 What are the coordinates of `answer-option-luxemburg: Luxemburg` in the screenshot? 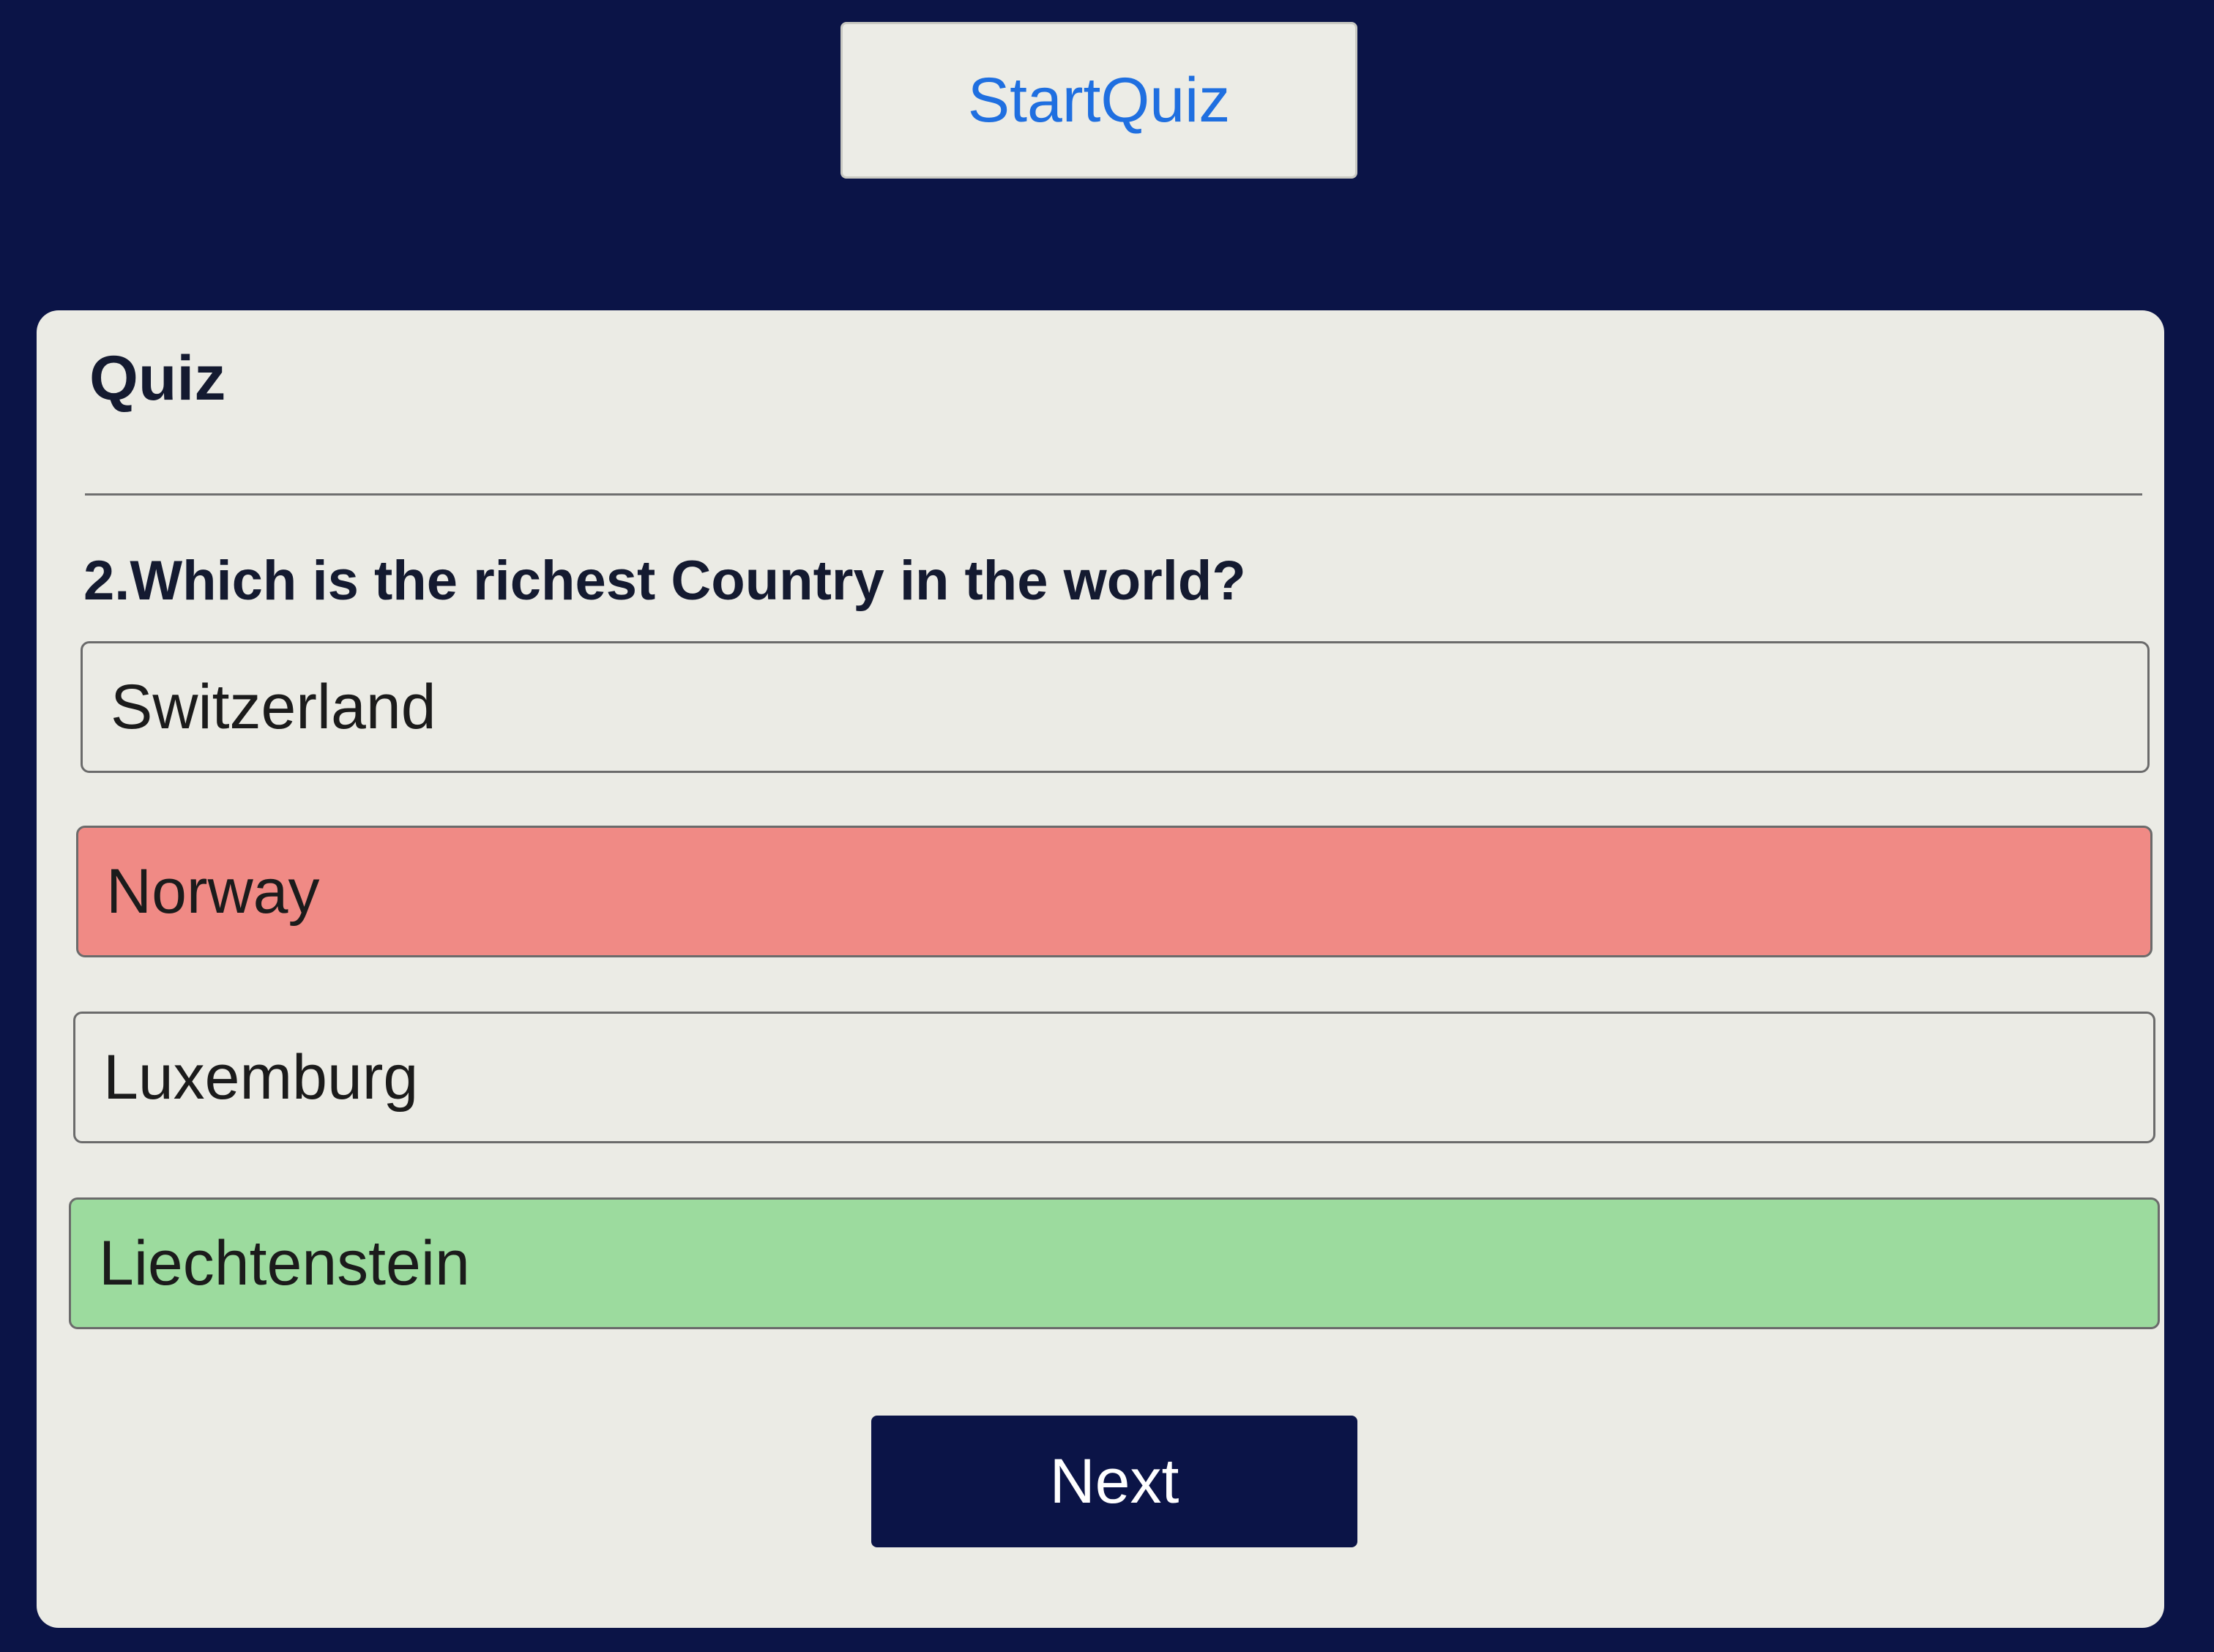 It's located at (1114, 1077).